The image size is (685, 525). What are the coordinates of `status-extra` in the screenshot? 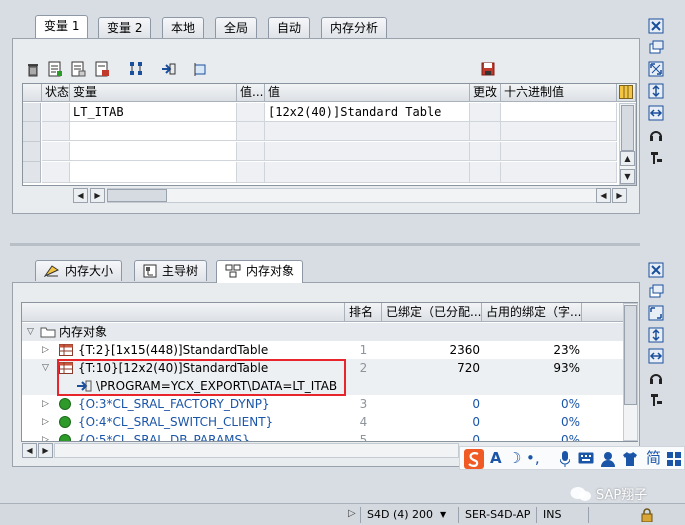 It's located at (608, 515).